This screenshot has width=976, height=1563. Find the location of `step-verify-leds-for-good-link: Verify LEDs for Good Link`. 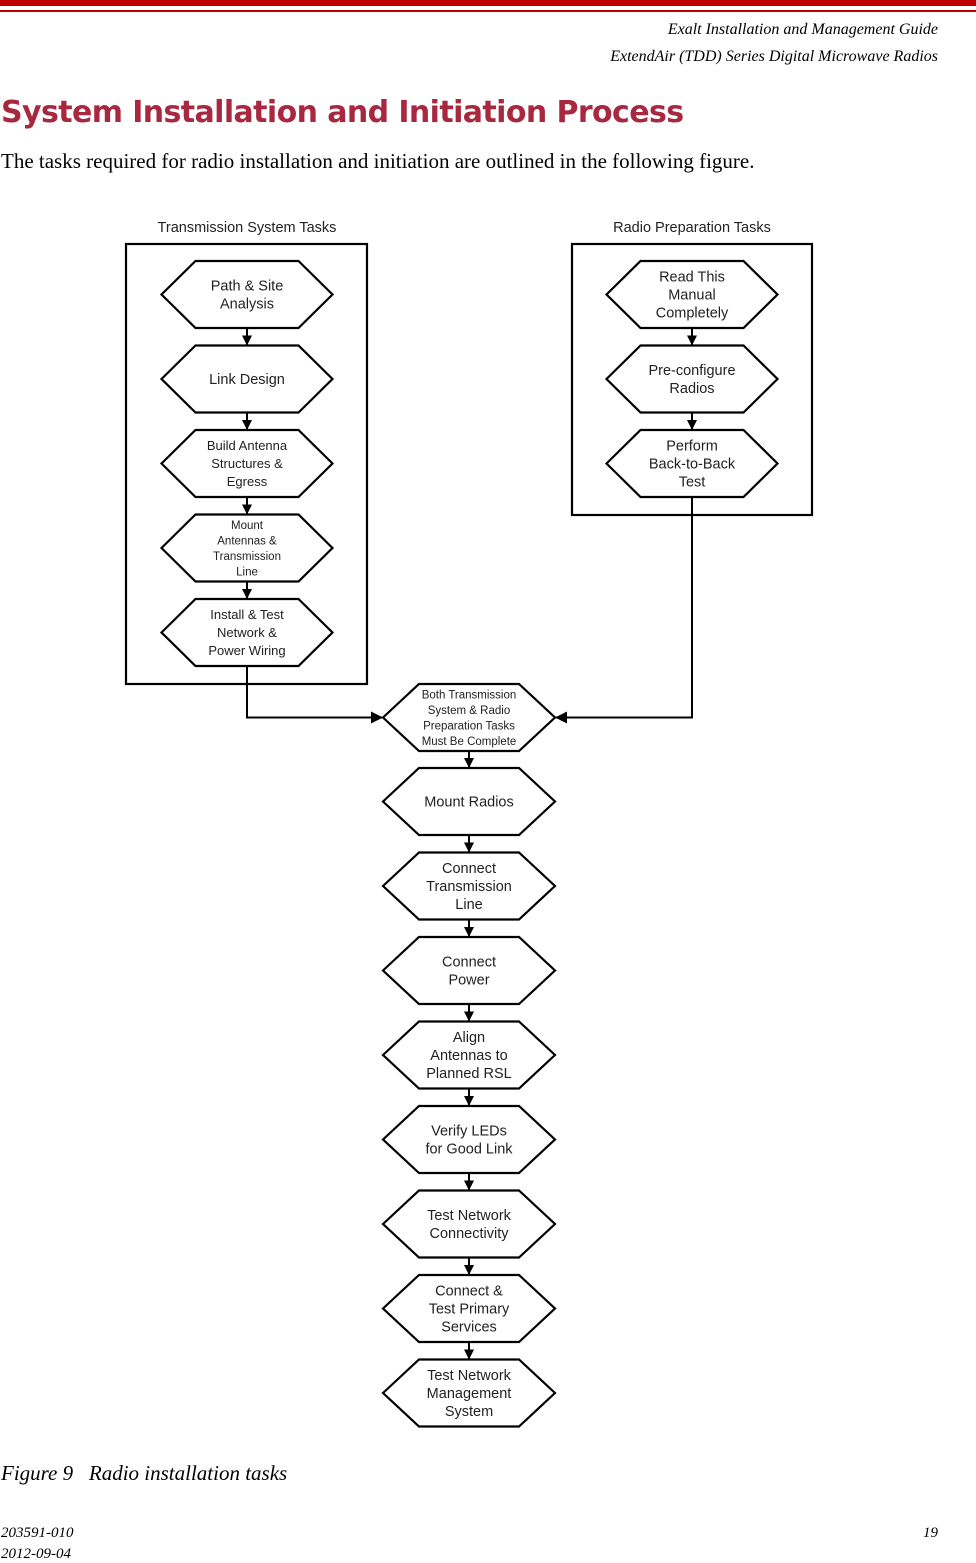

step-verify-leds-for-good-link: Verify LEDs for Good Link is located at coordinates (469, 1139).